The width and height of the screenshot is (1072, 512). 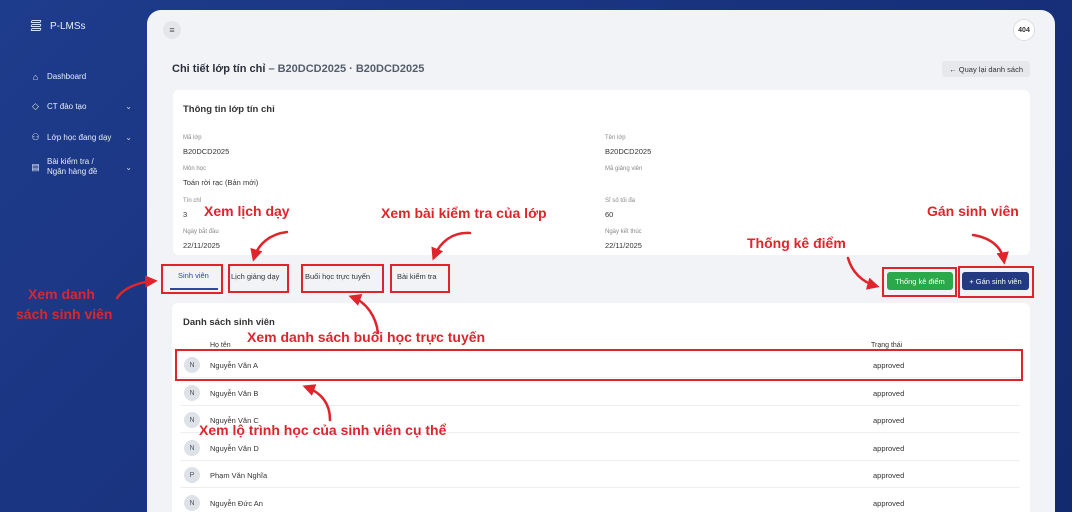 I want to click on brand: P-LMSs, so click(x=58, y=26).